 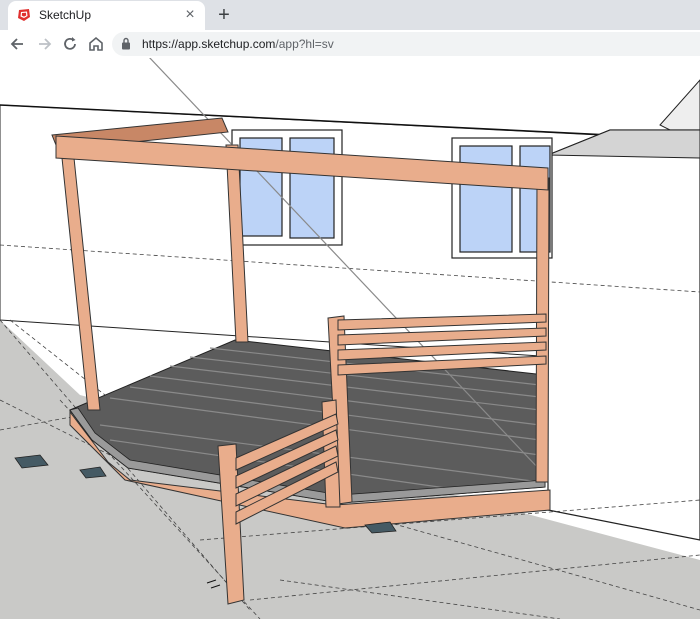 I want to click on browser-toolbar: https://app.sketchup.com/app?hl=sv, so click(x=350, y=44).